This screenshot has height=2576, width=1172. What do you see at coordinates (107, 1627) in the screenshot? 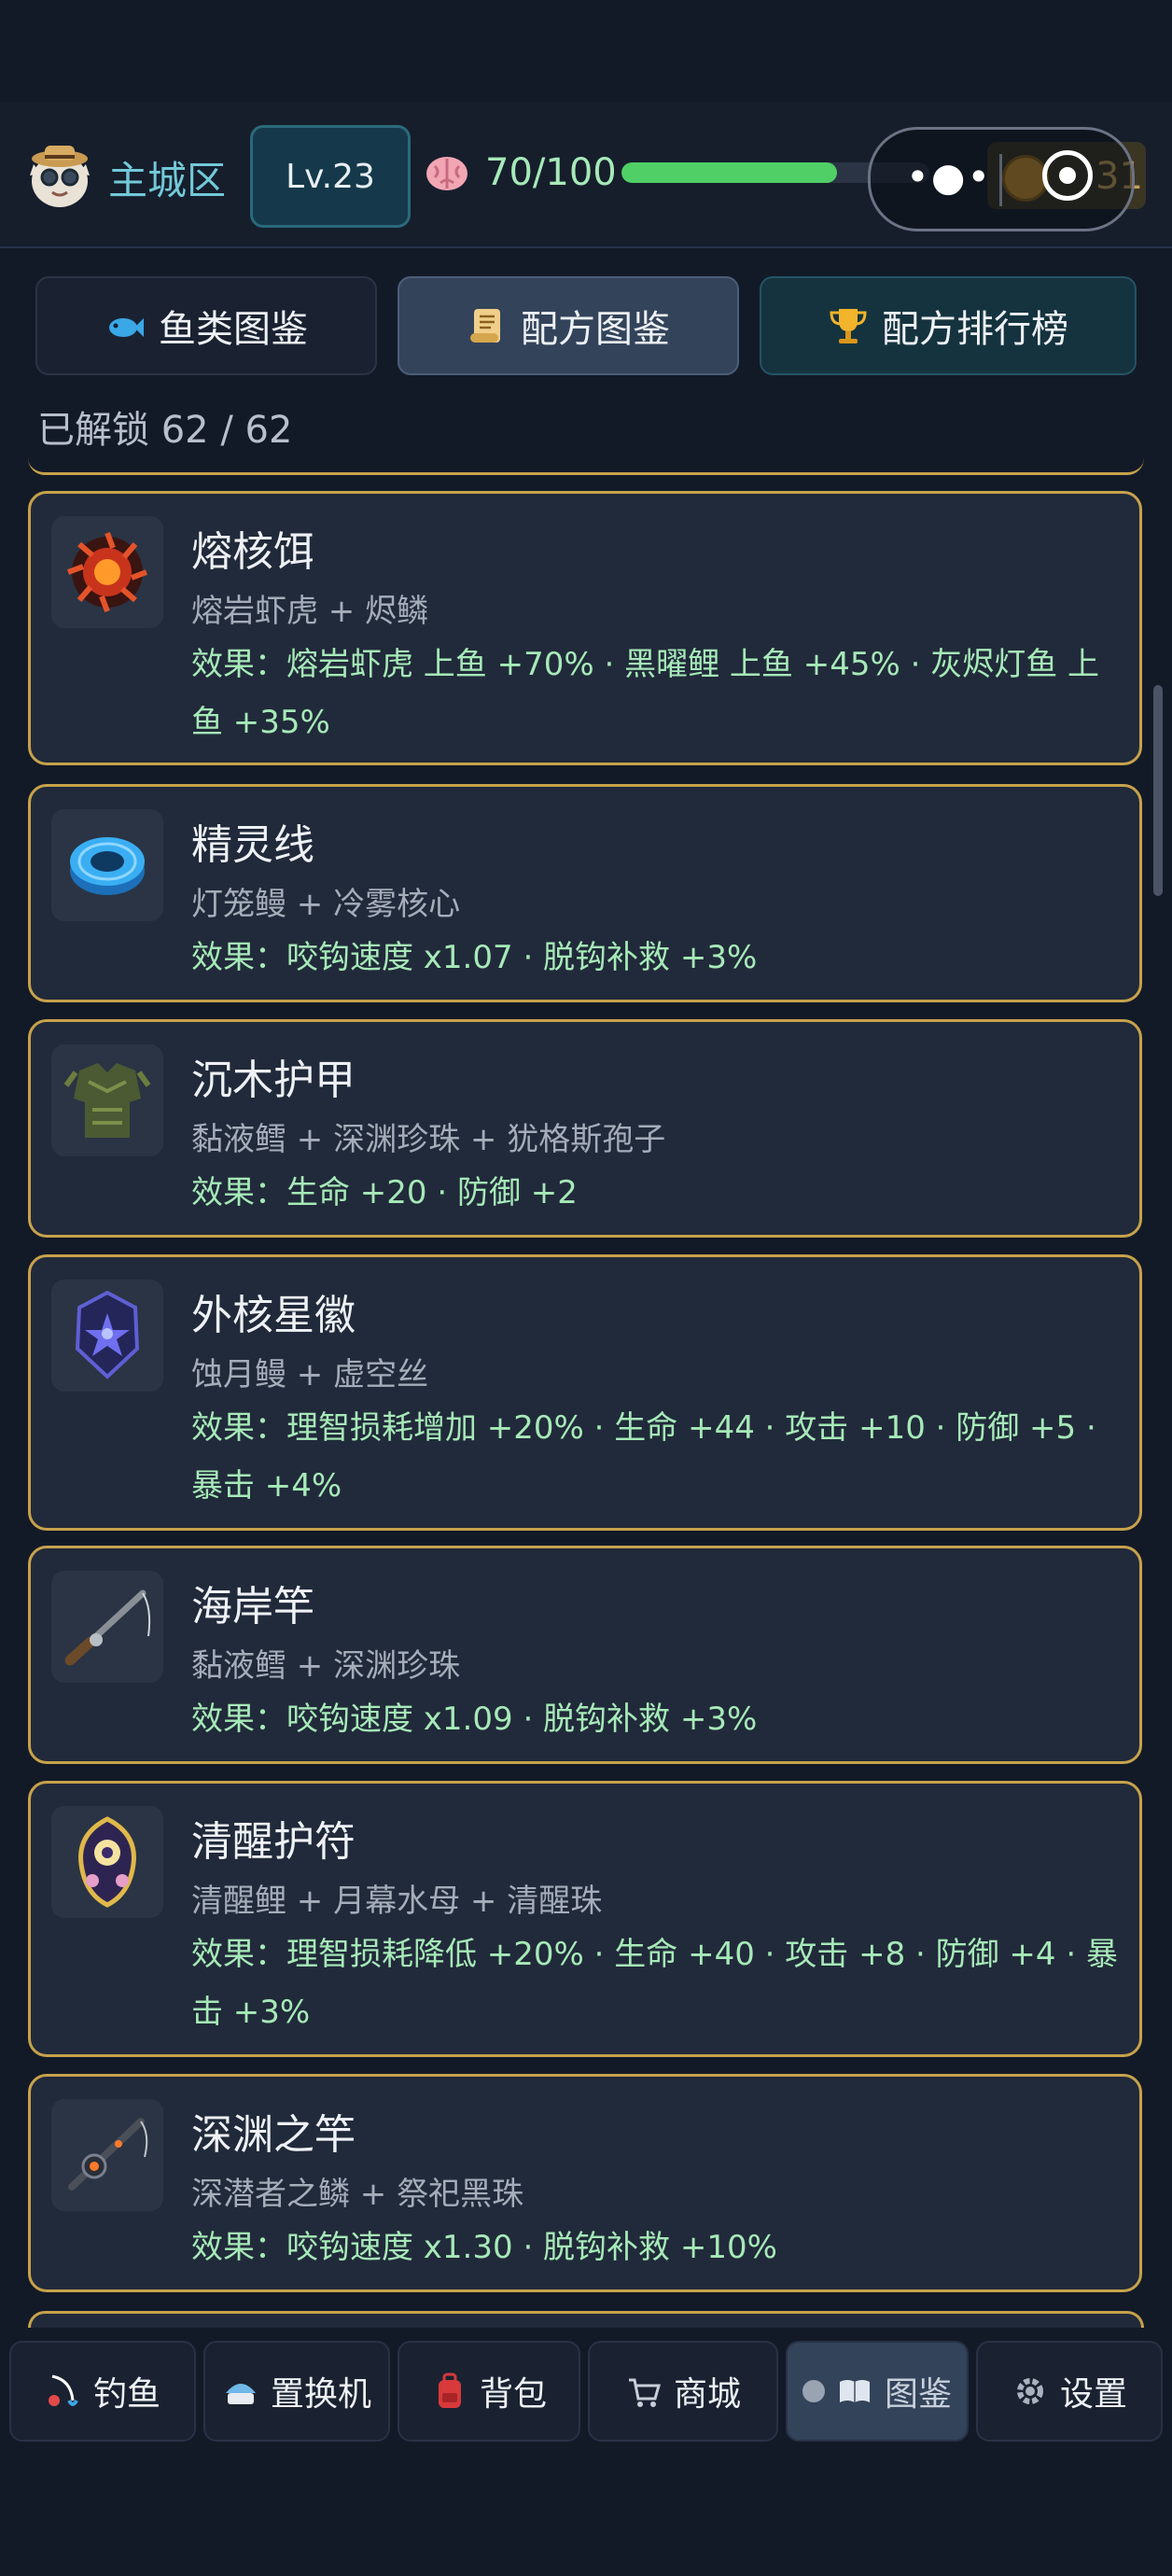
I see `coast-rod-icon` at bounding box center [107, 1627].